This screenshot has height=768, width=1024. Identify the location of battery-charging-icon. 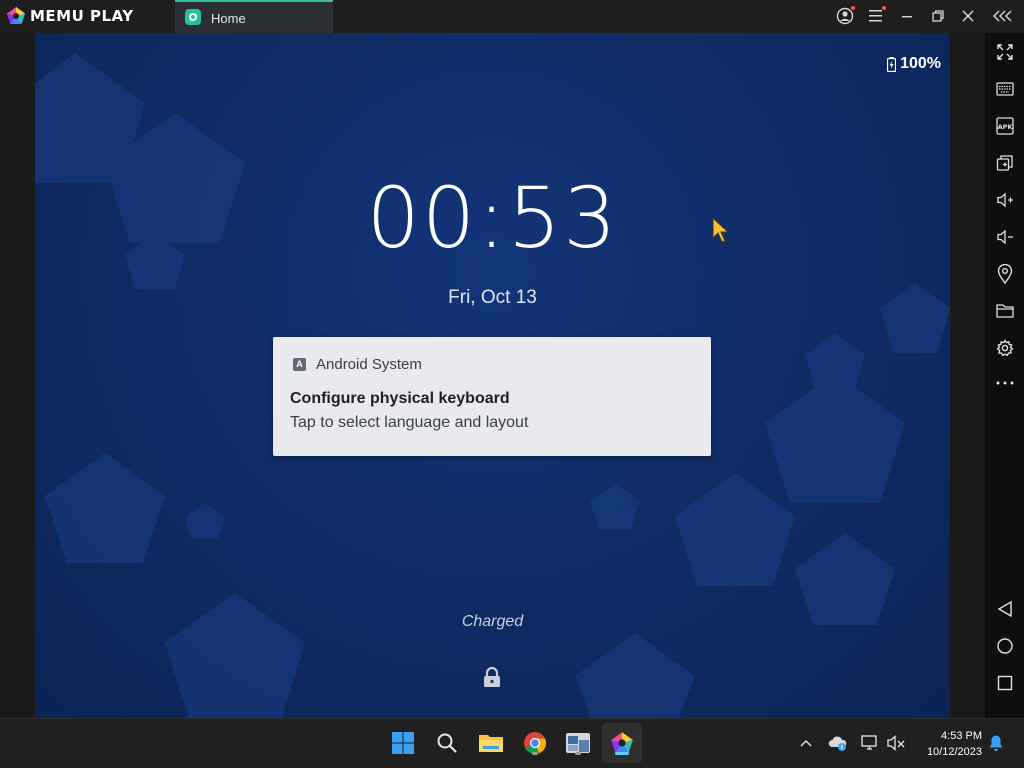
(892, 64).